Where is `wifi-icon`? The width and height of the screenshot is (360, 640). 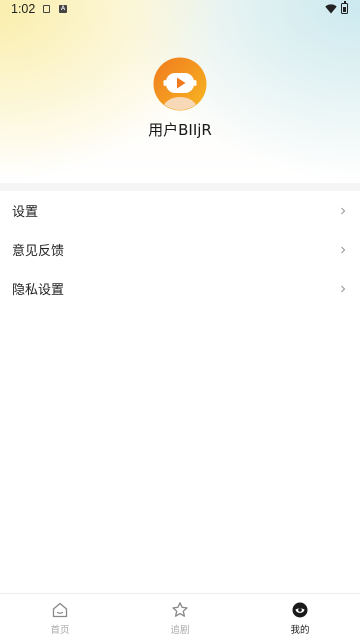 wifi-icon is located at coordinates (331, 9).